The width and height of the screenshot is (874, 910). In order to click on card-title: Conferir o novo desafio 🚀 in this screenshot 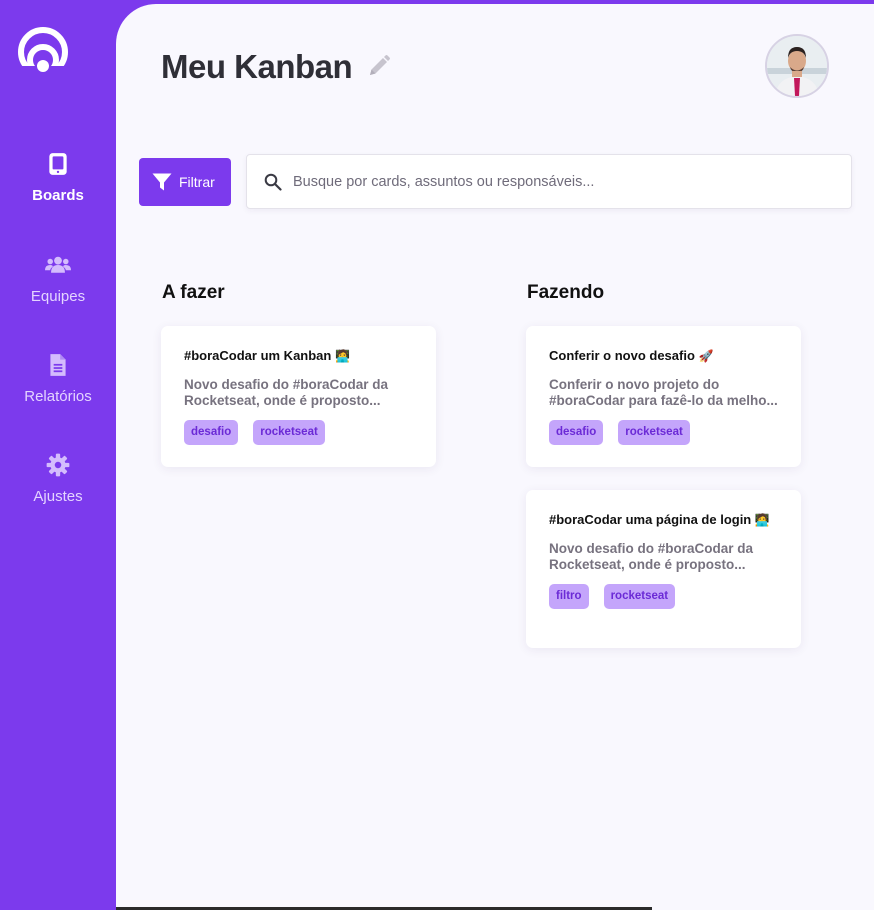, I will do `click(631, 355)`.